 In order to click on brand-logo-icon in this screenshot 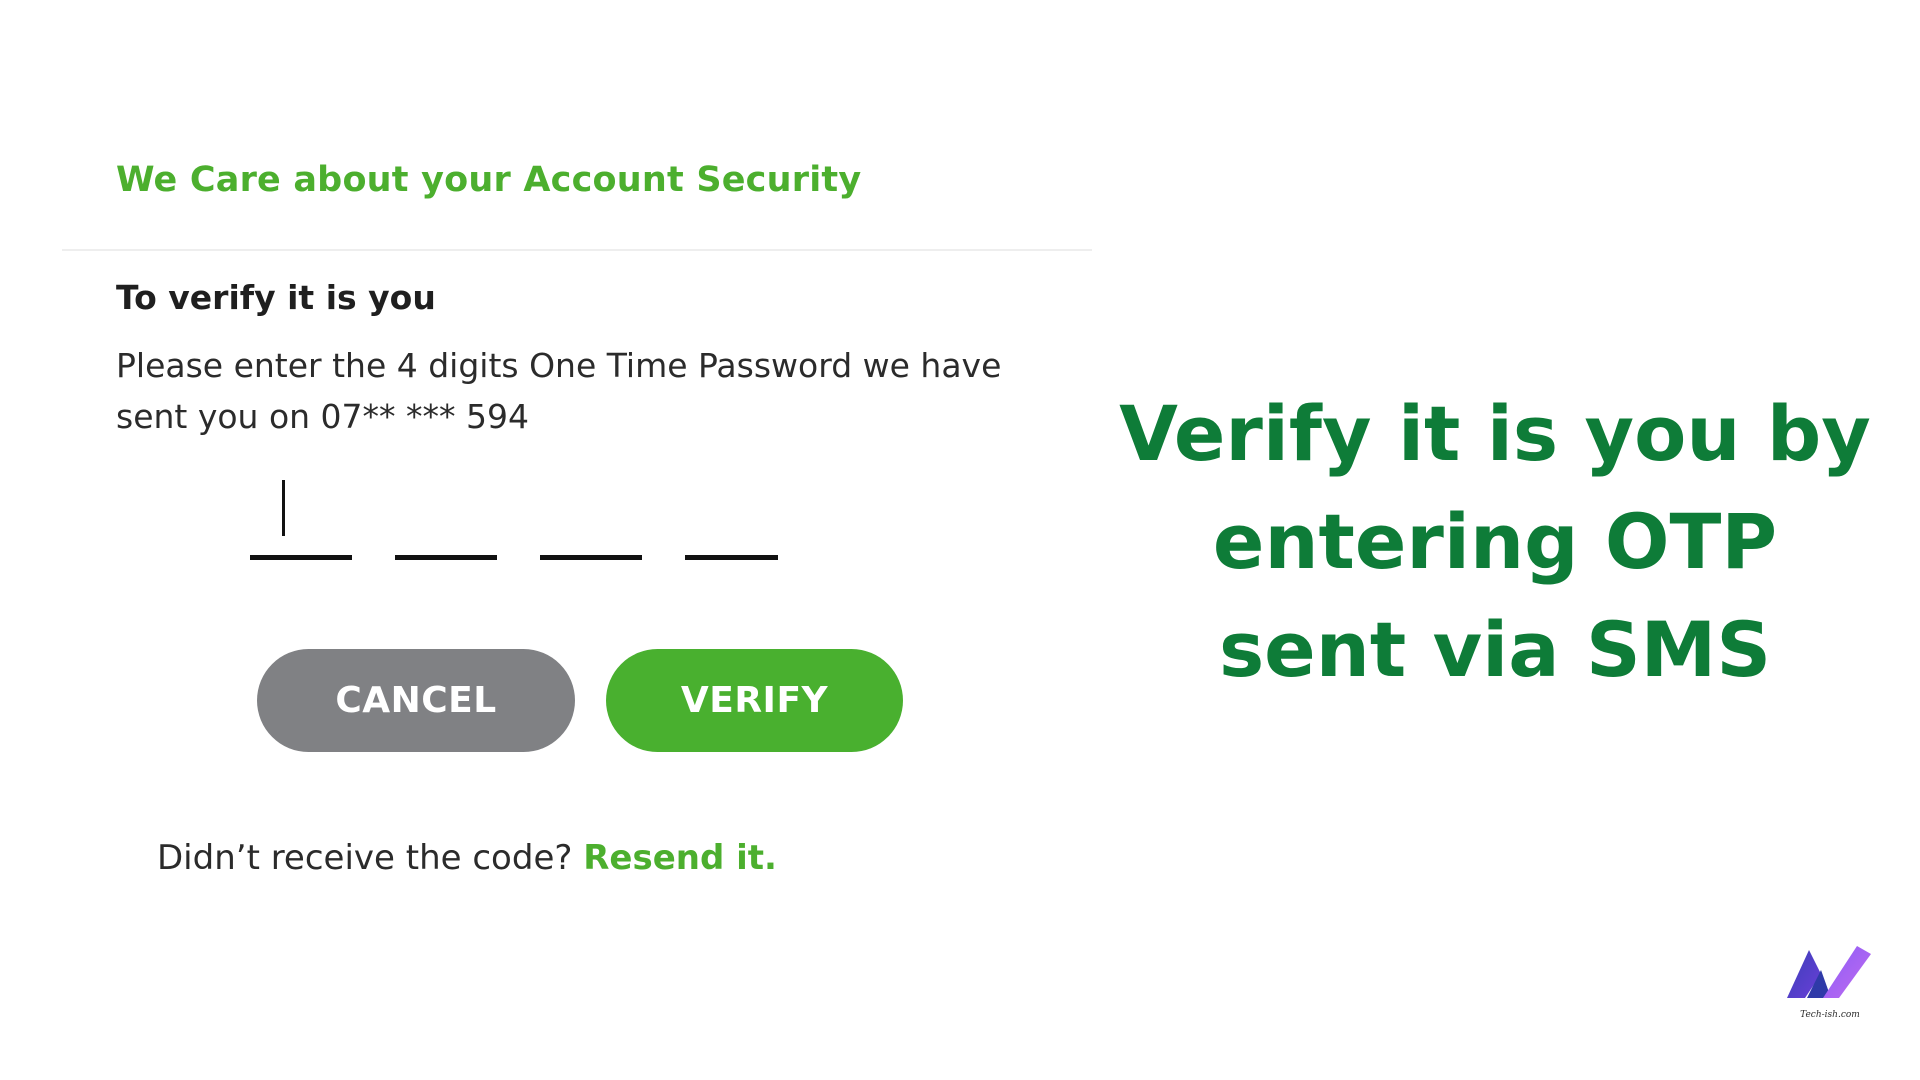, I will do `click(1829, 972)`.